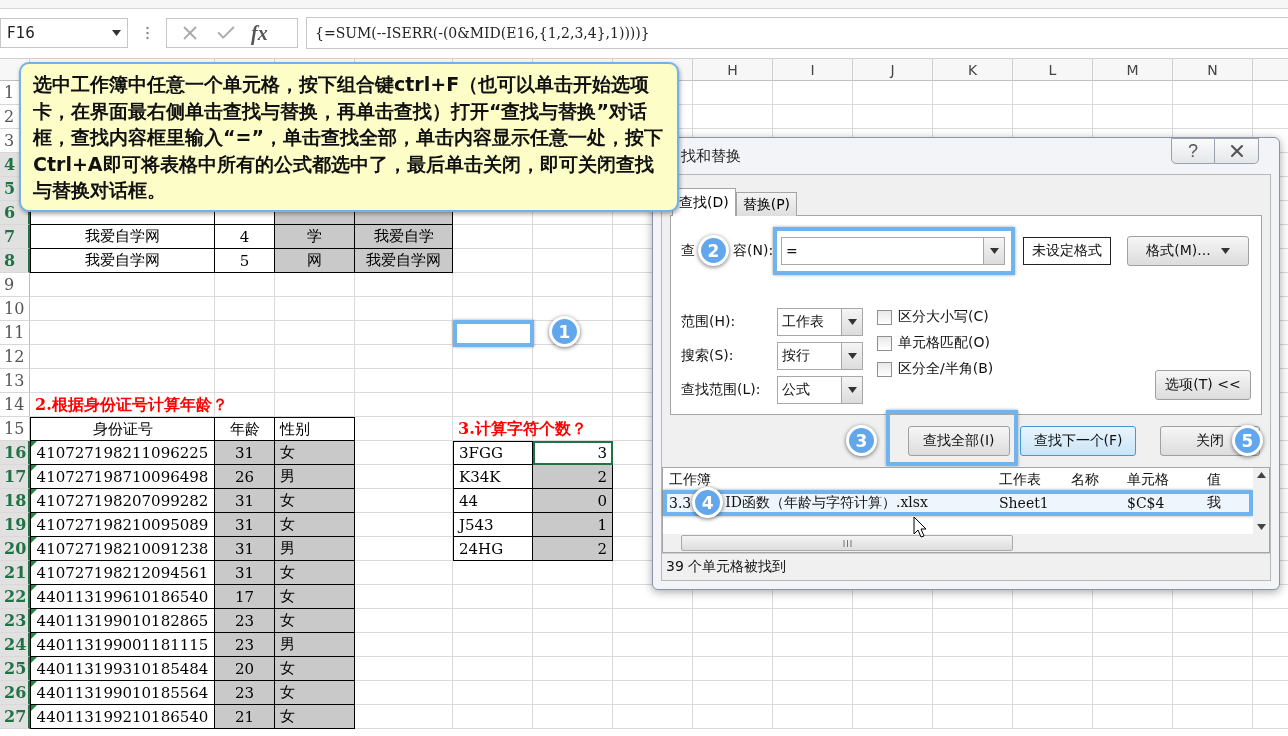 The width and height of the screenshot is (1288, 736). What do you see at coordinates (15, 669) in the screenshot?
I see `row-header: 25` at bounding box center [15, 669].